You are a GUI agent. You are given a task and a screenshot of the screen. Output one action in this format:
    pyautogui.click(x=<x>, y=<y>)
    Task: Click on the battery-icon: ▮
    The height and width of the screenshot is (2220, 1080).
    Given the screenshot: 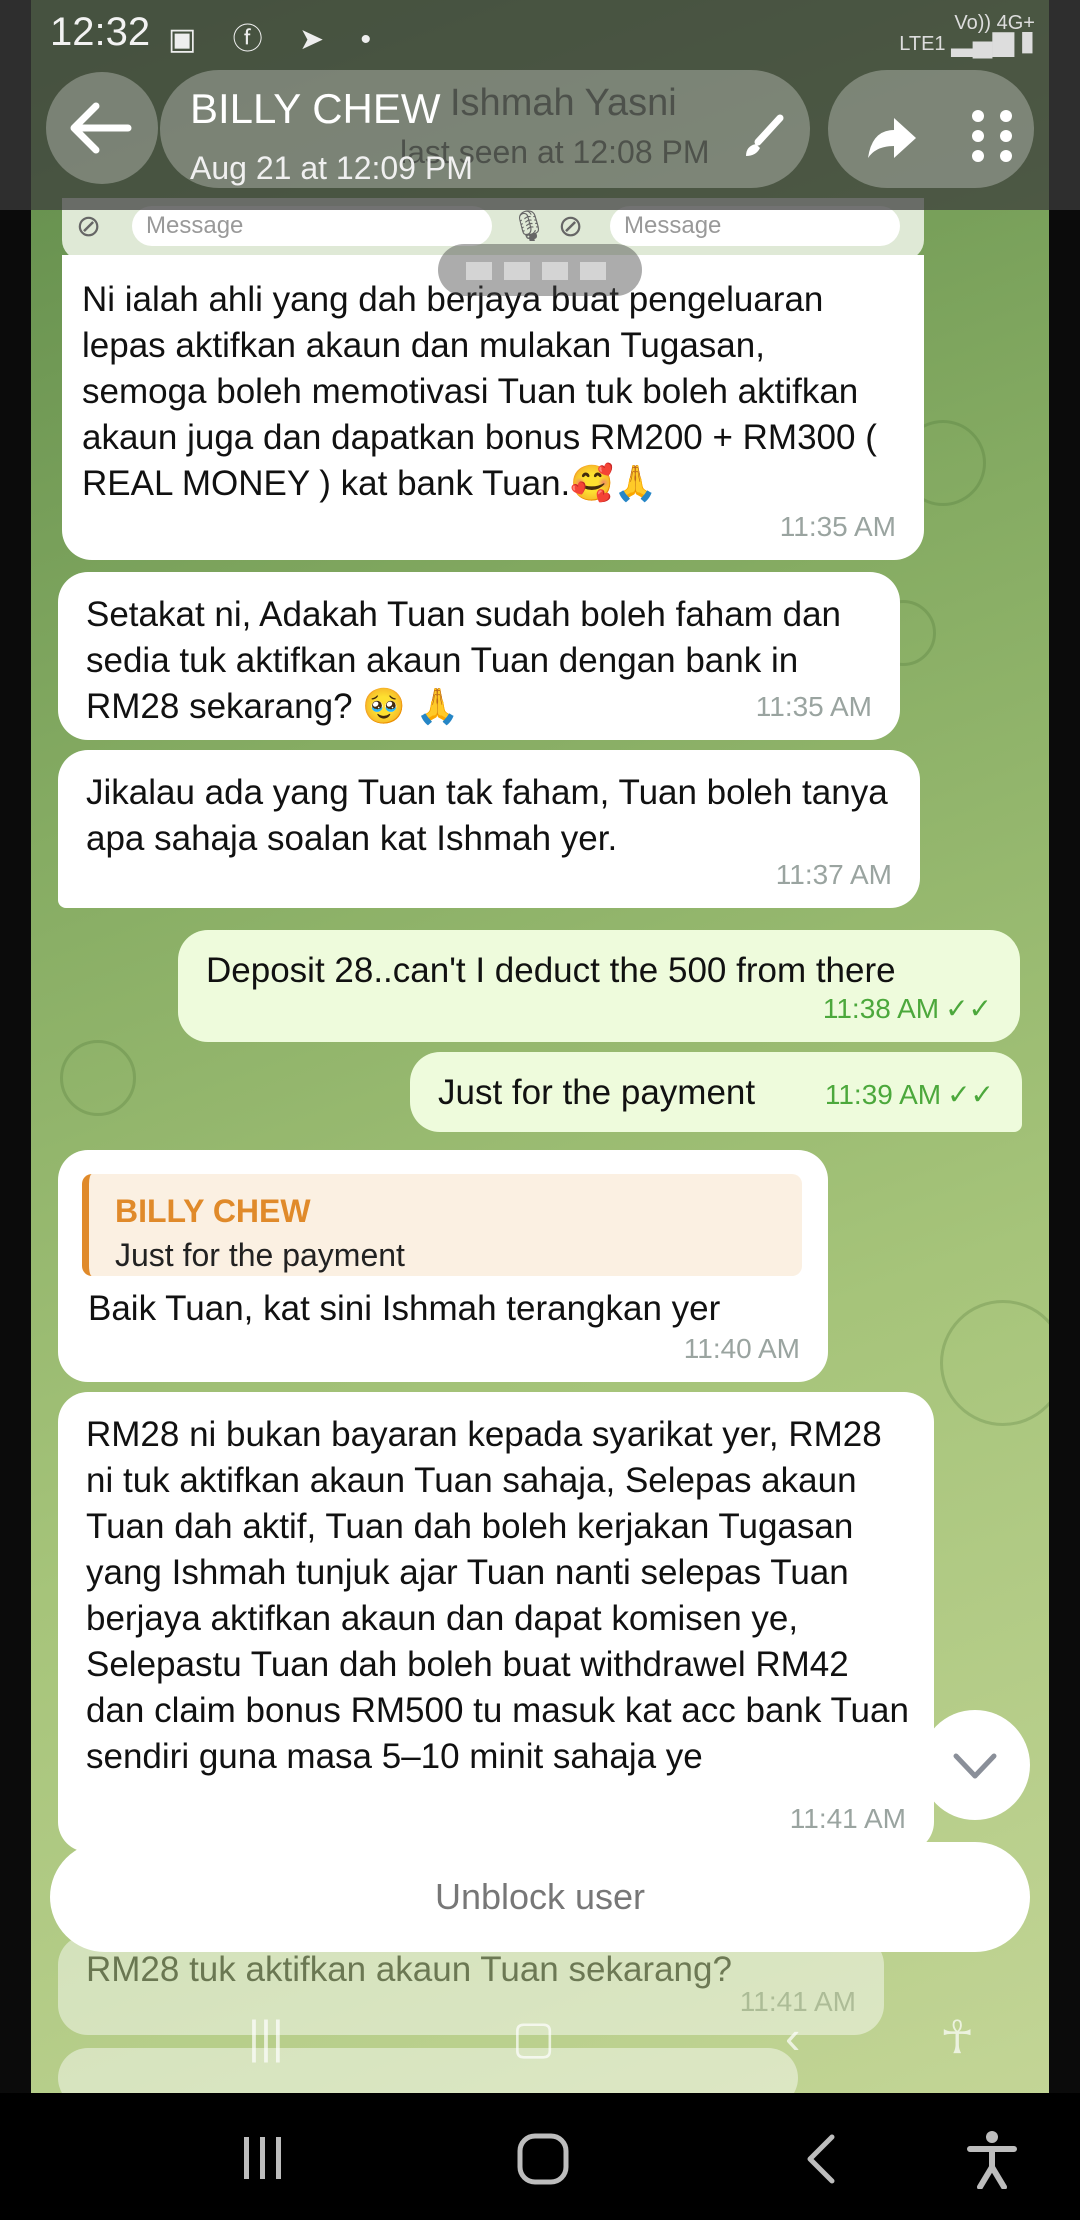 What is the action you would take?
    pyautogui.click(x=1027, y=40)
    